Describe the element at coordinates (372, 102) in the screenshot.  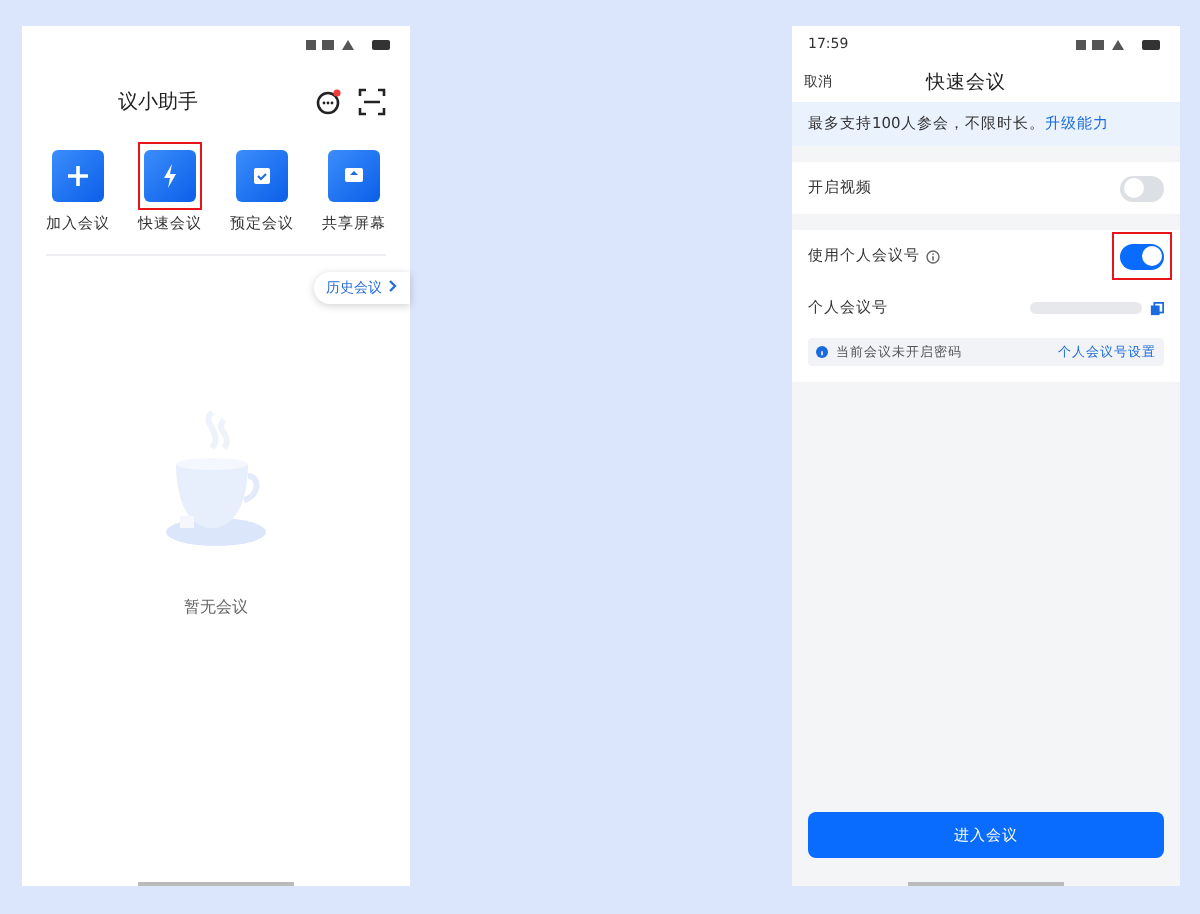
I see `scan-icon` at that location.